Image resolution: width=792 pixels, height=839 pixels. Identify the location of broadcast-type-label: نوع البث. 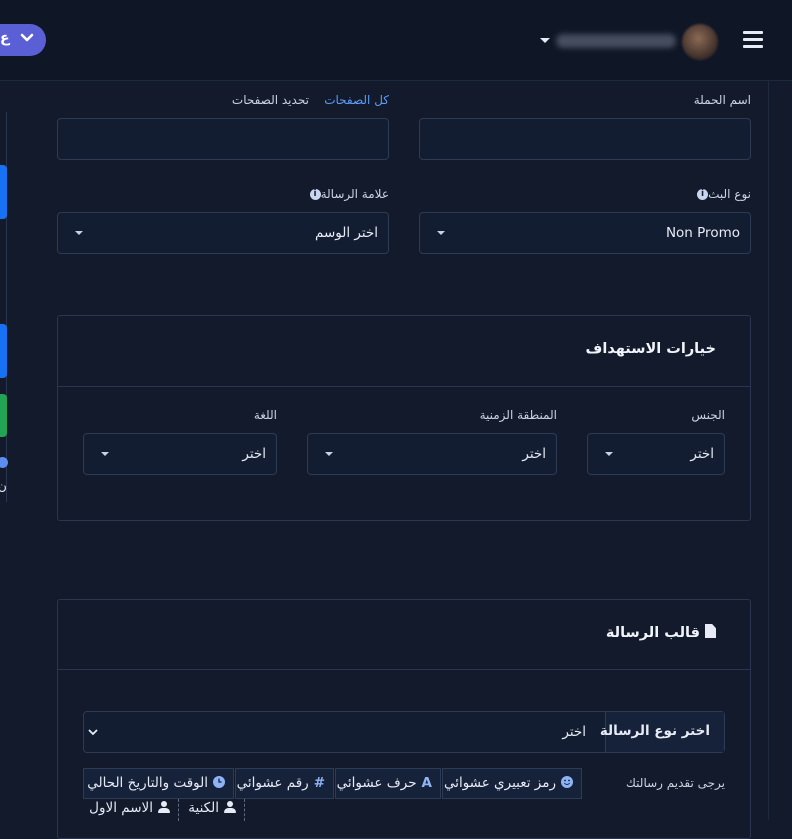
(729, 194).